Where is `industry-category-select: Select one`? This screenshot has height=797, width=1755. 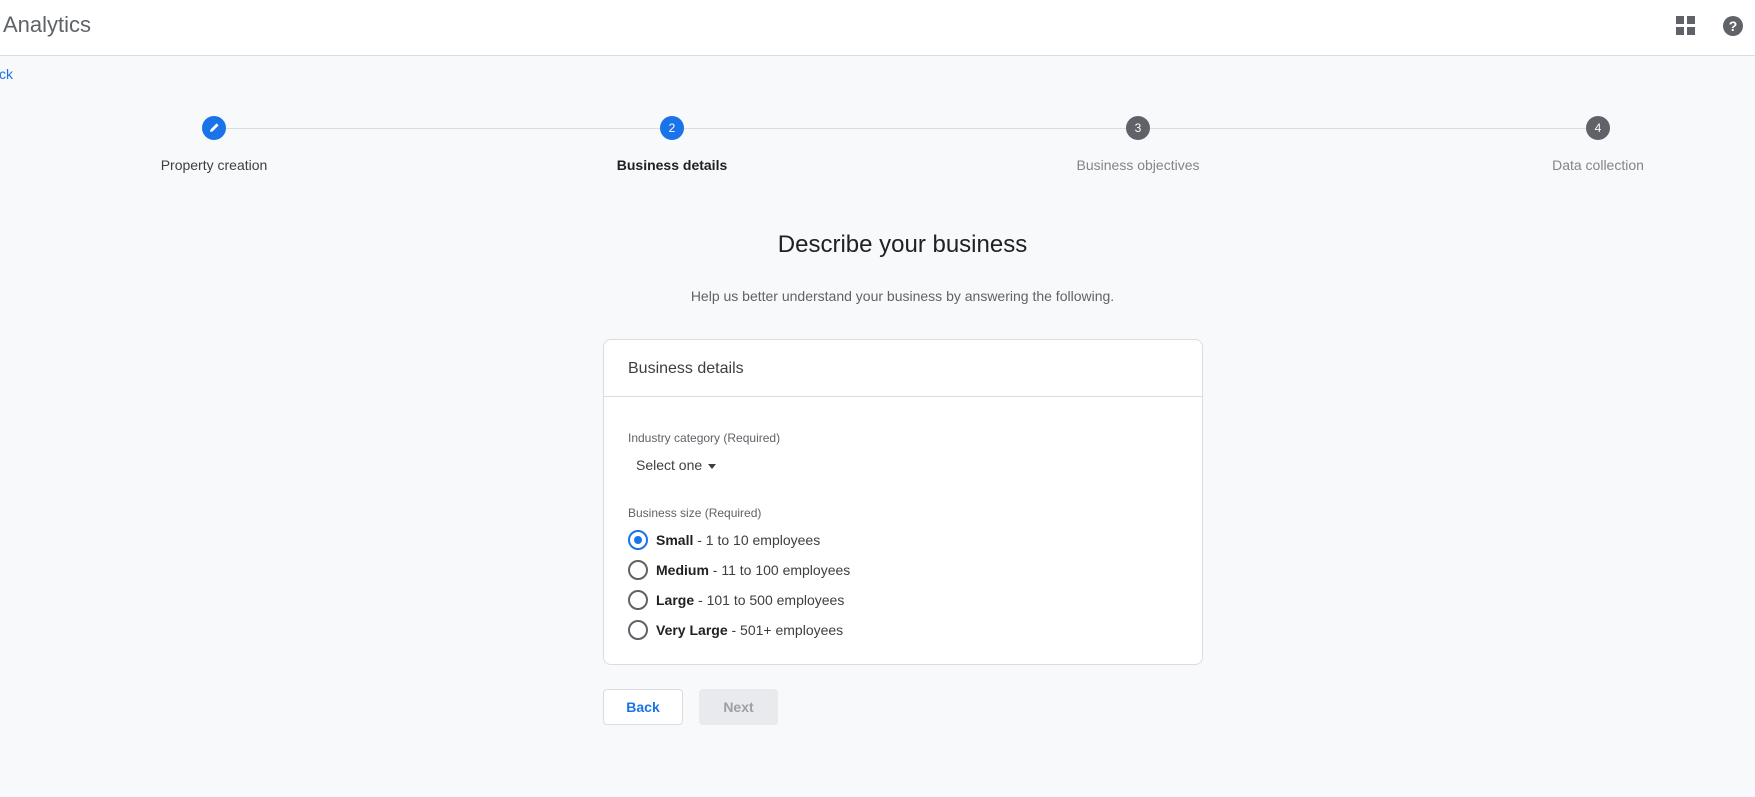 industry-category-select: Select one is located at coordinates (676, 465).